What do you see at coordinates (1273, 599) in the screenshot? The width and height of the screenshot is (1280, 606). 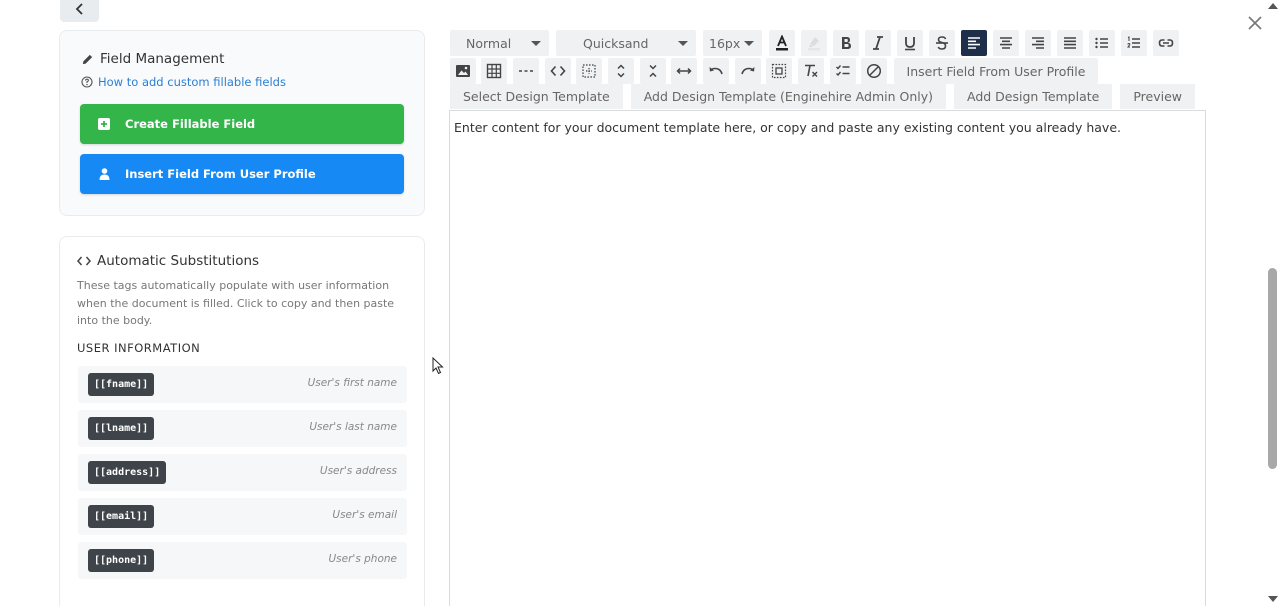 I see `scroll-down-arrow-icon` at bounding box center [1273, 599].